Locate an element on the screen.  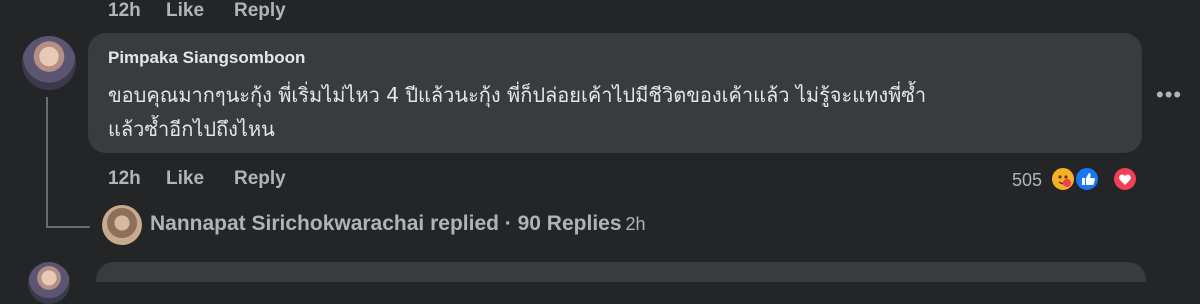
thread-line is located at coordinates (47, 162).